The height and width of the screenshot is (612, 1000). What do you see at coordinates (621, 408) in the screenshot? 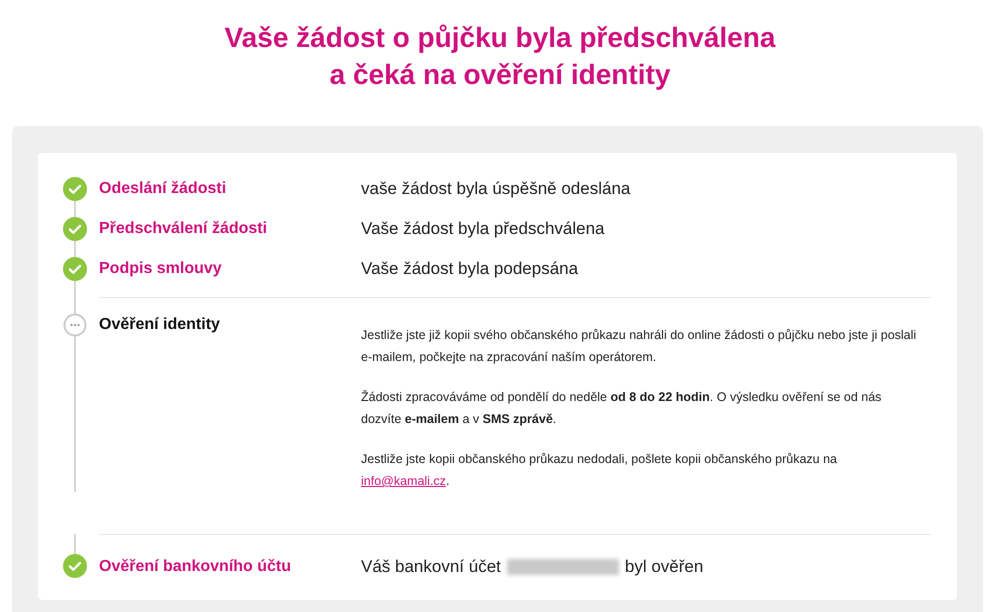
I see `info-paragraph: Žádosti zpracováváme od pondělí do neděle od 8 do 22 hodin. O výsledku ověření se od nás dozvíte e-mailem a v SMS zprávě.` at bounding box center [621, 408].